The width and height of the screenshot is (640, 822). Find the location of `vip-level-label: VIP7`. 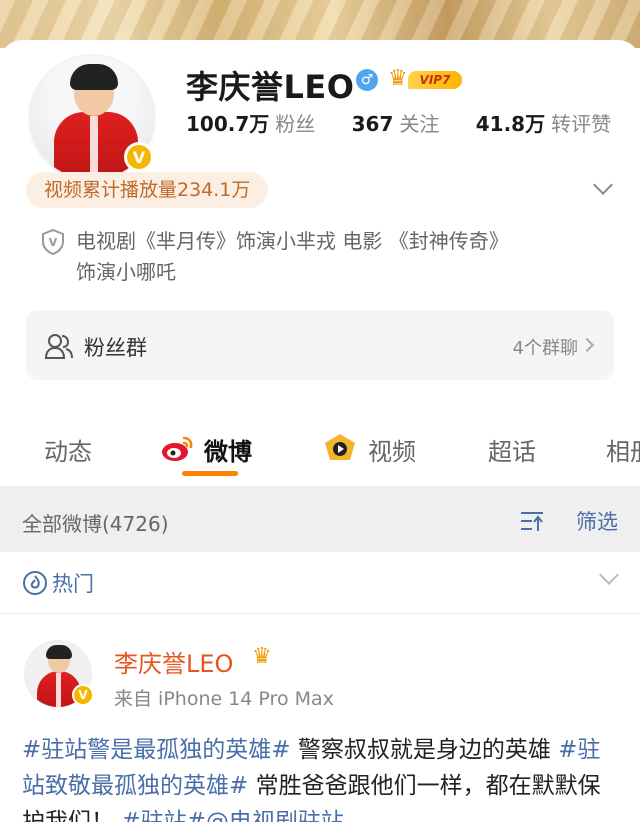

vip-level-label: VIP7 is located at coordinates (435, 80).